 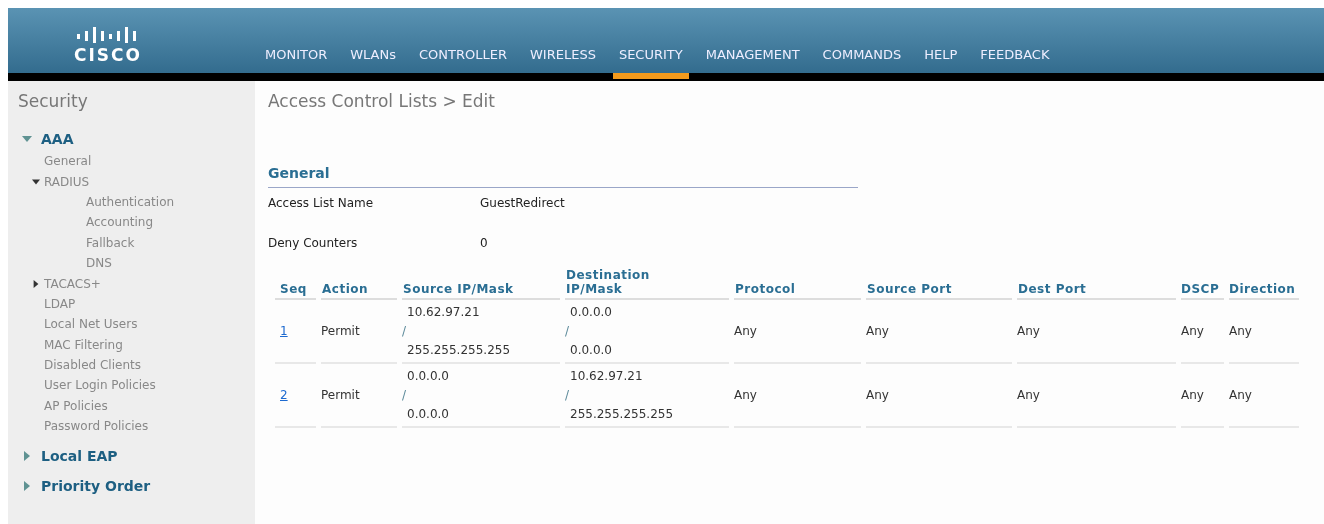 What do you see at coordinates (100, 385) in the screenshot?
I see `sidebar-item: User Login Policies` at bounding box center [100, 385].